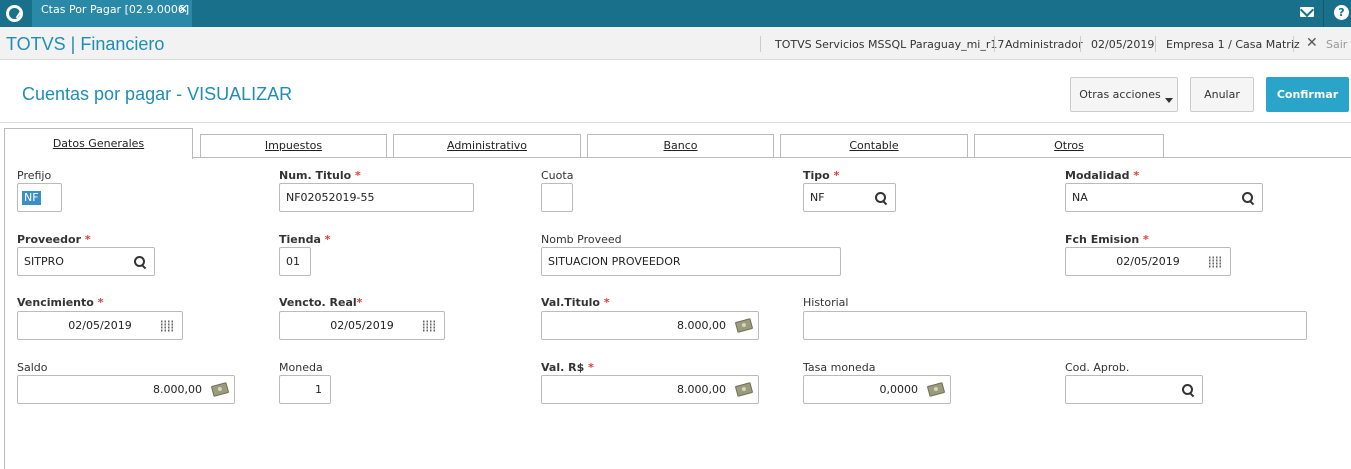 The width and height of the screenshot is (1351, 469). What do you see at coordinates (890, 44) in the screenshot?
I see `server-info: TOTVS Servicios MSSQL Paraguay_mi_r17` at bounding box center [890, 44].